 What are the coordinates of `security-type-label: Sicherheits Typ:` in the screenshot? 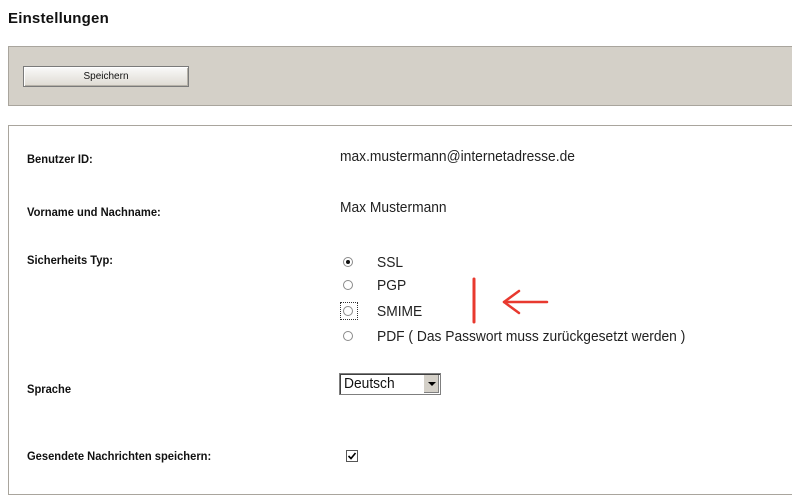 It's located at (70, 260).